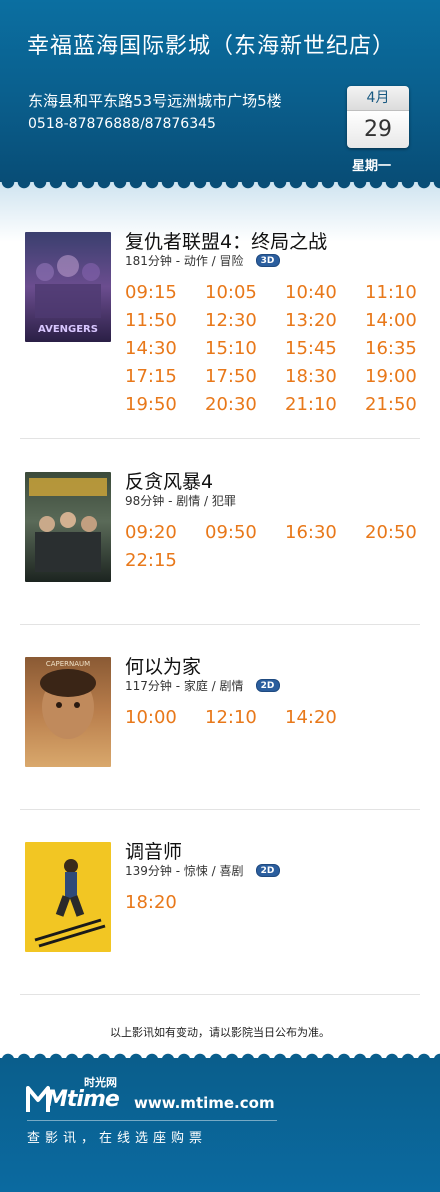 Image resolution: width=440 pixels, height=1192 pixels. I want to click on movie-meta: 139分钟 - 惊悚 / 喜剧 2D, so click(202, 870).